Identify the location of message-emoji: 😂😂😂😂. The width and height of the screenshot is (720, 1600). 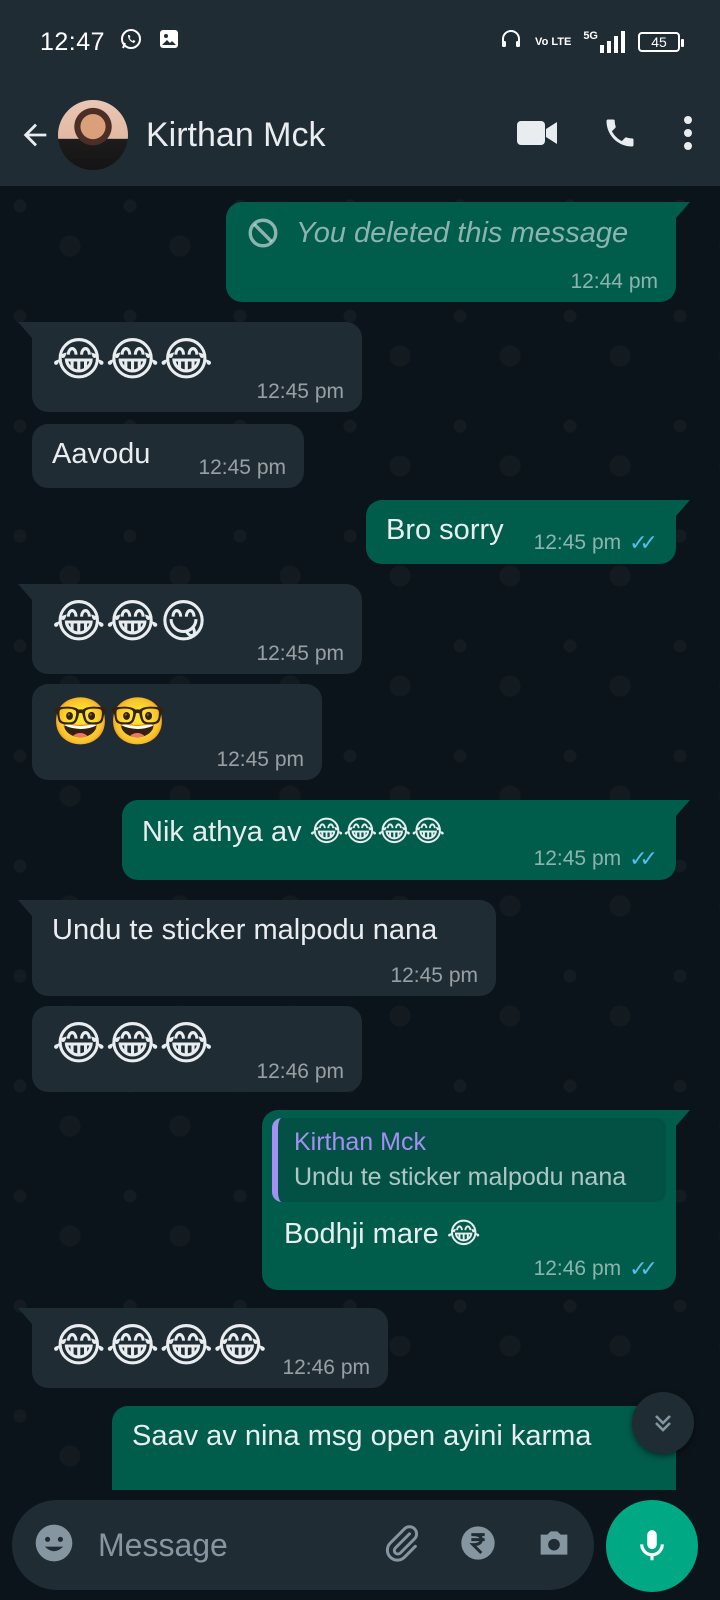
(159, 1345).